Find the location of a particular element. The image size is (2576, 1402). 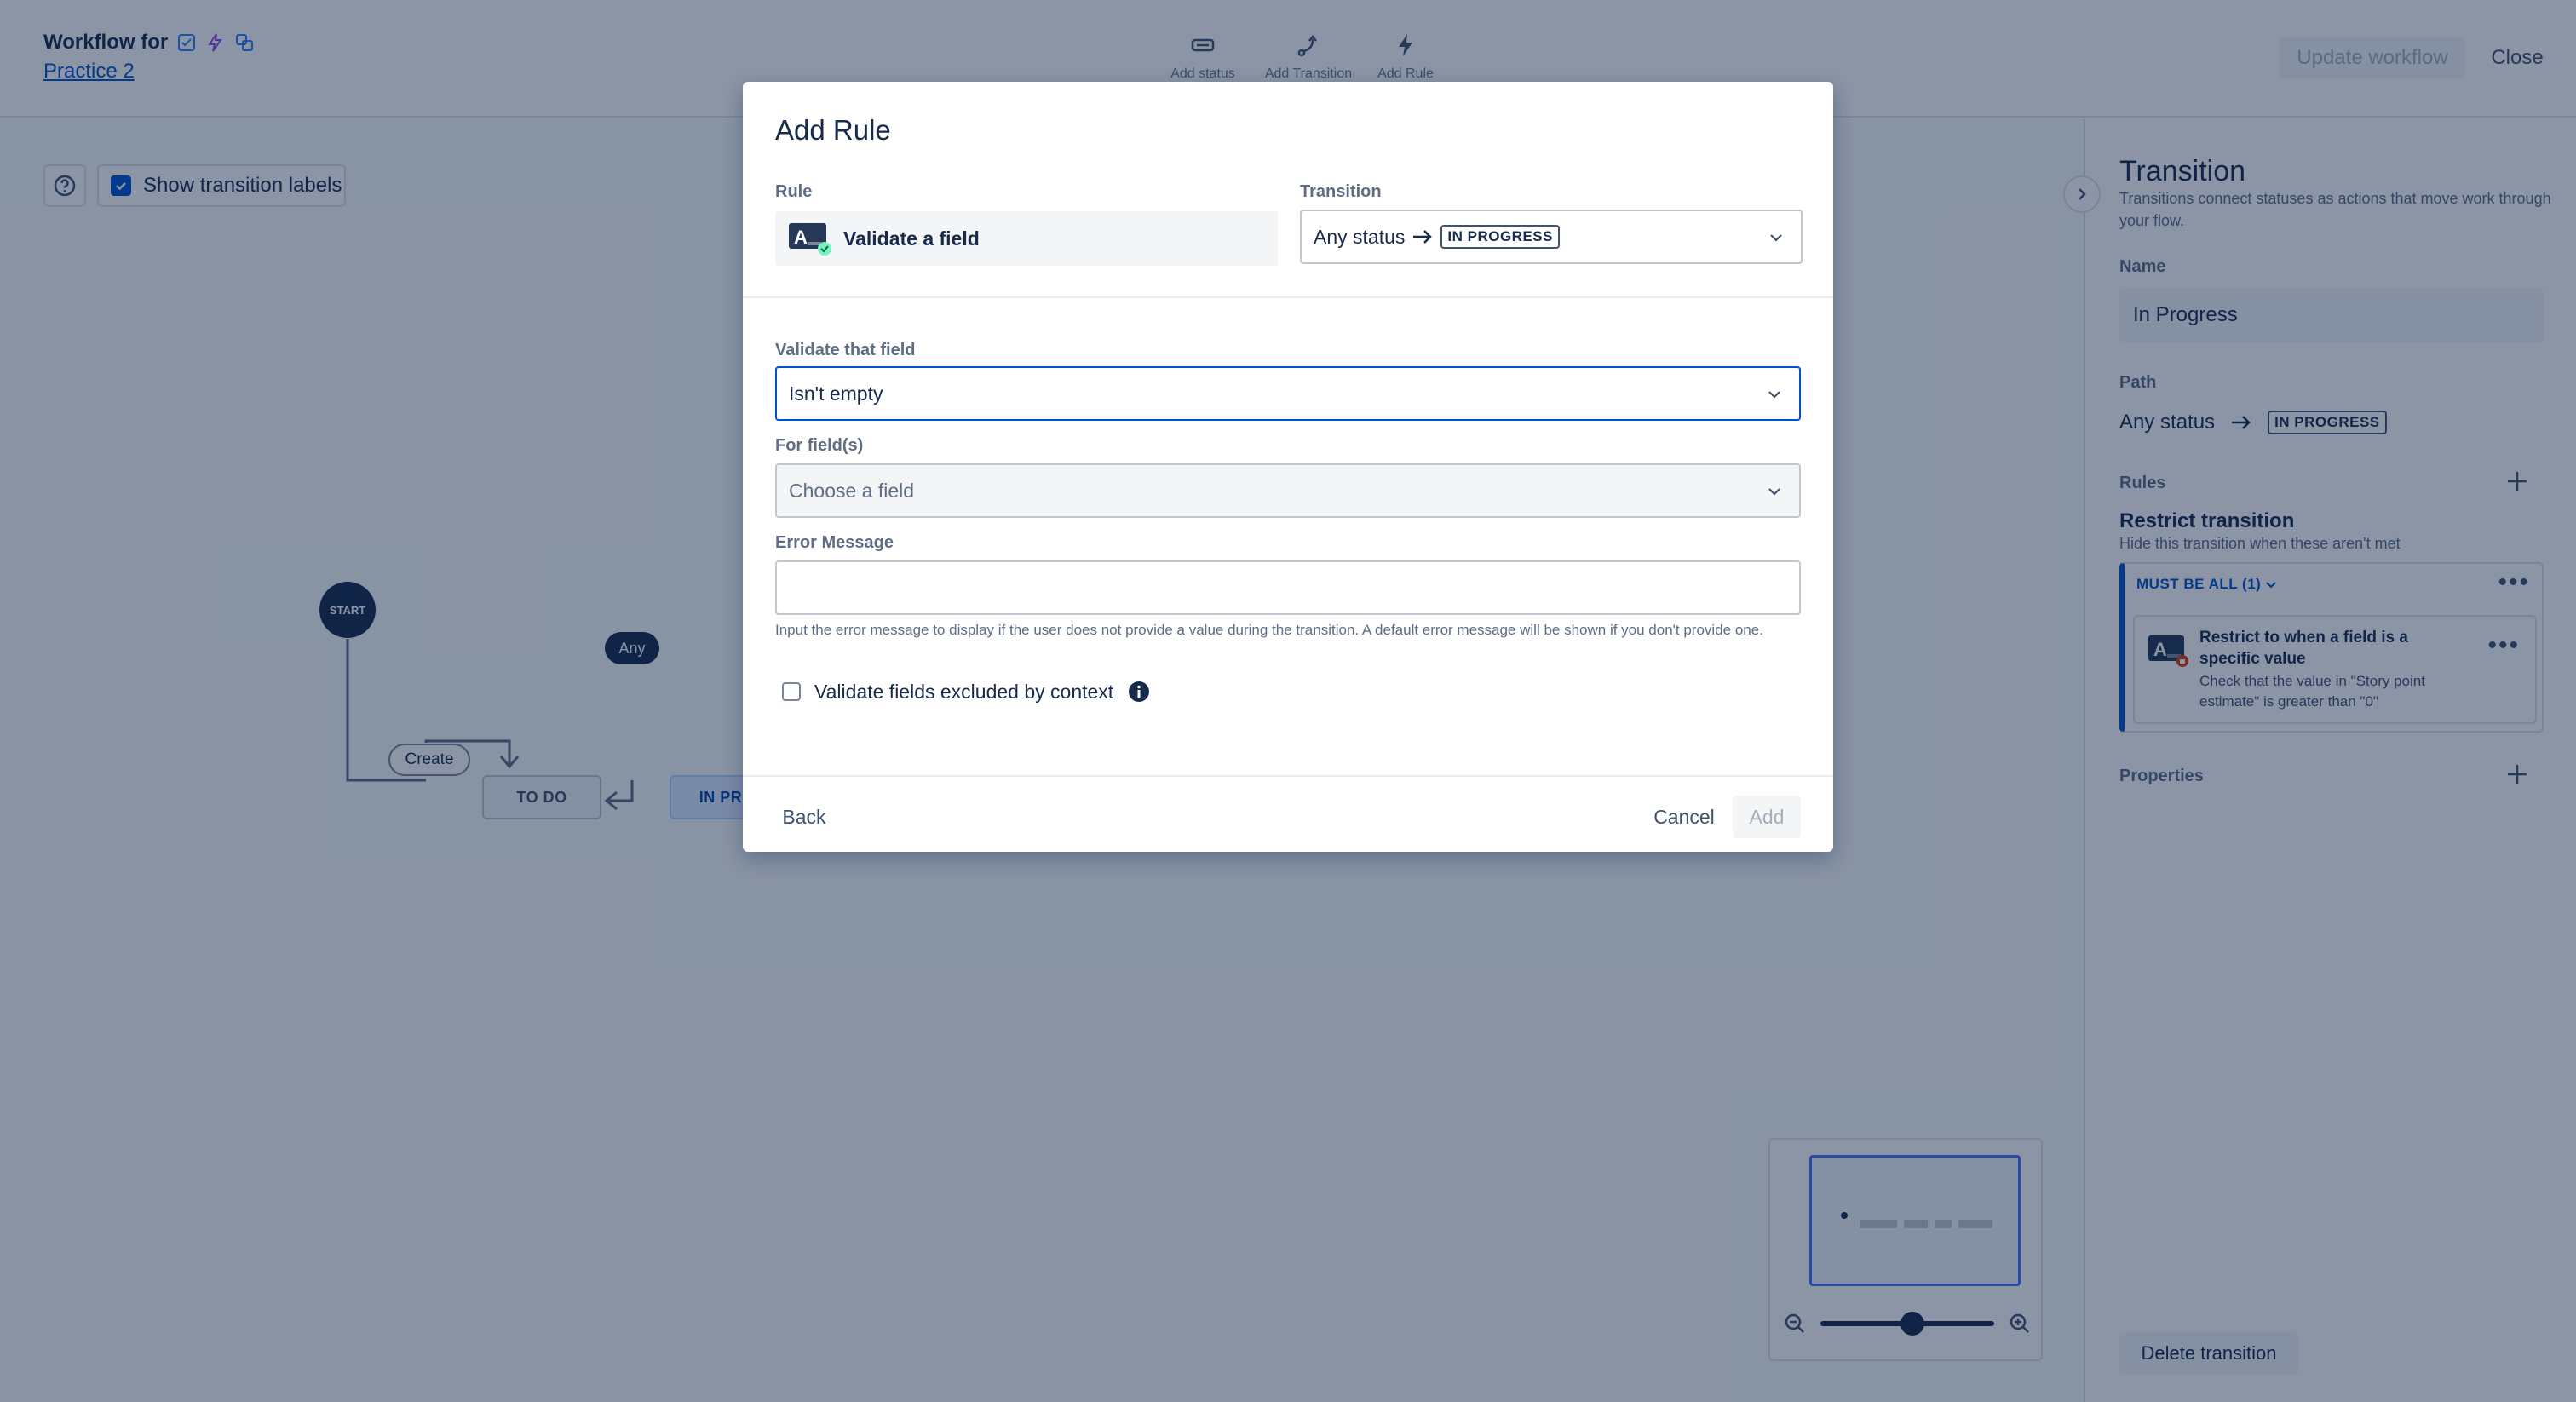

validate-condition-value: Isn't empty is located at coordinates (836, 393).